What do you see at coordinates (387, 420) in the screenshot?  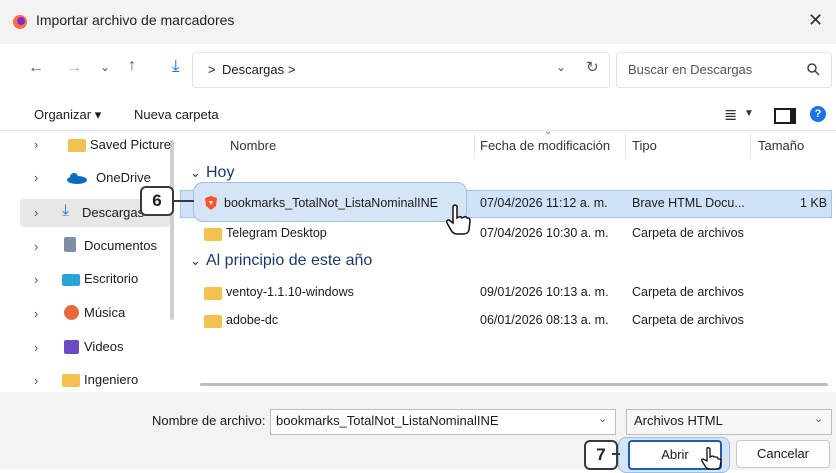 I see `filename-input: bookmarks_TotalNot_ListaNominalINE` at bounding box center [387, 420].